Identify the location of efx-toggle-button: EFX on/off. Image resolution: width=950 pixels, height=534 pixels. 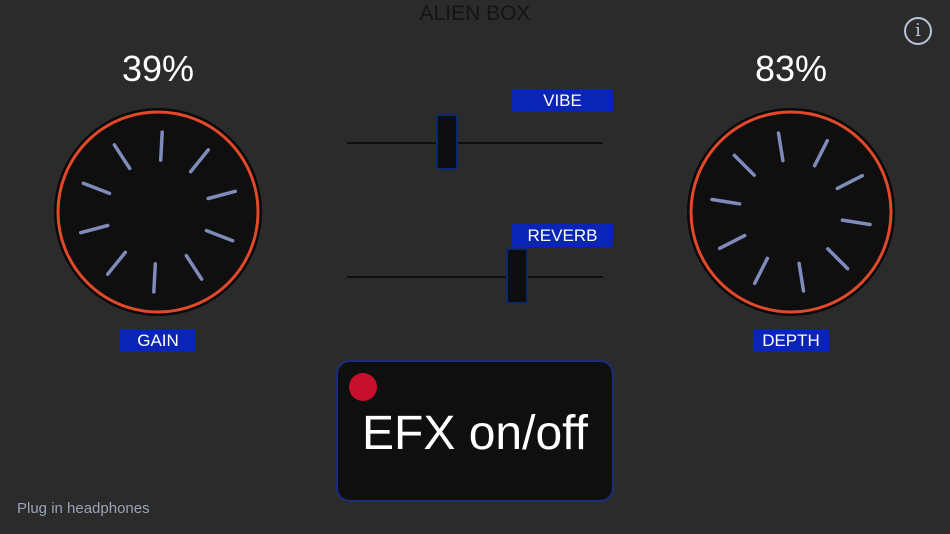
(475, 431).